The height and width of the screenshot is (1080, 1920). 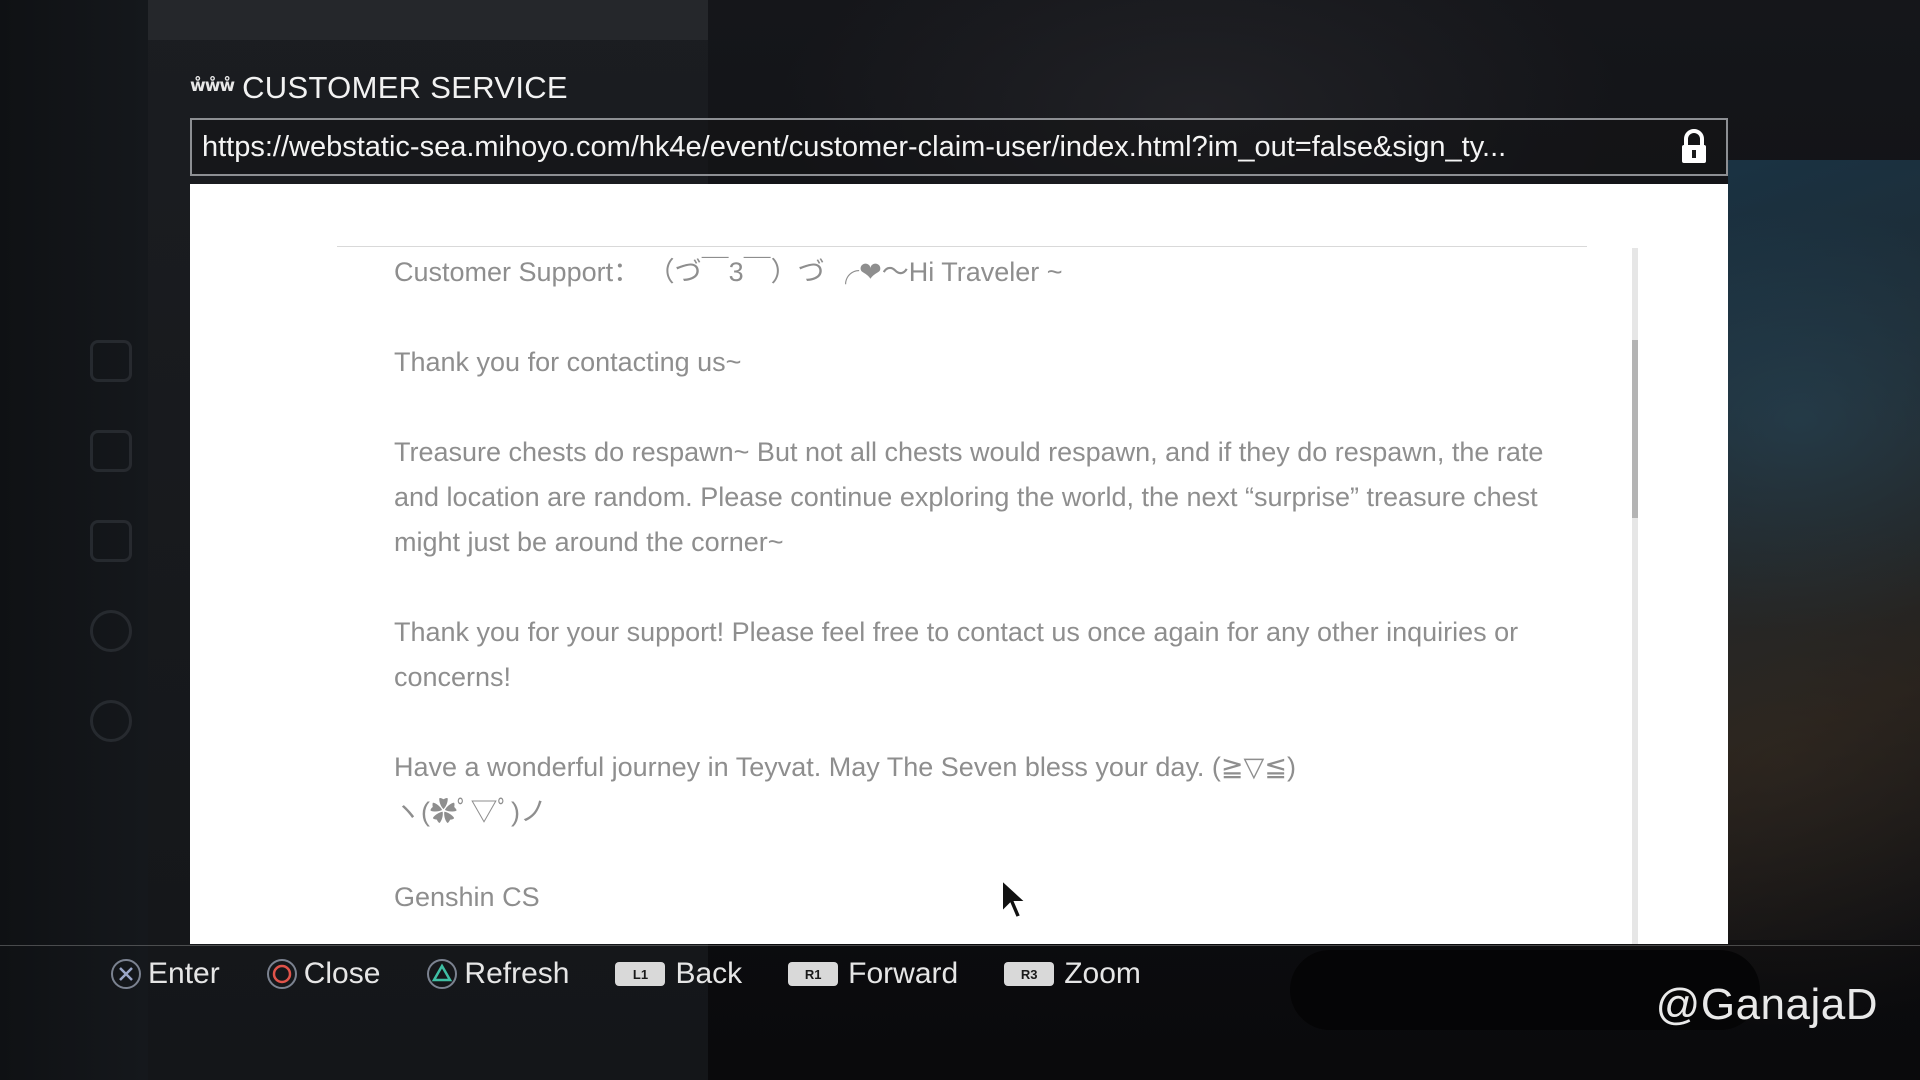 What do you see at coordinates (111, 631) in the screenshot?
I see `background-clock-icon` at bounding box center [111, 631].